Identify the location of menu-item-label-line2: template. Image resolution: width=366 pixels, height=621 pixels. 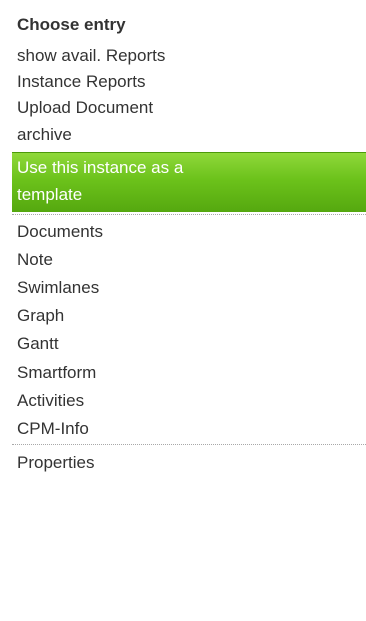
(50, 194).